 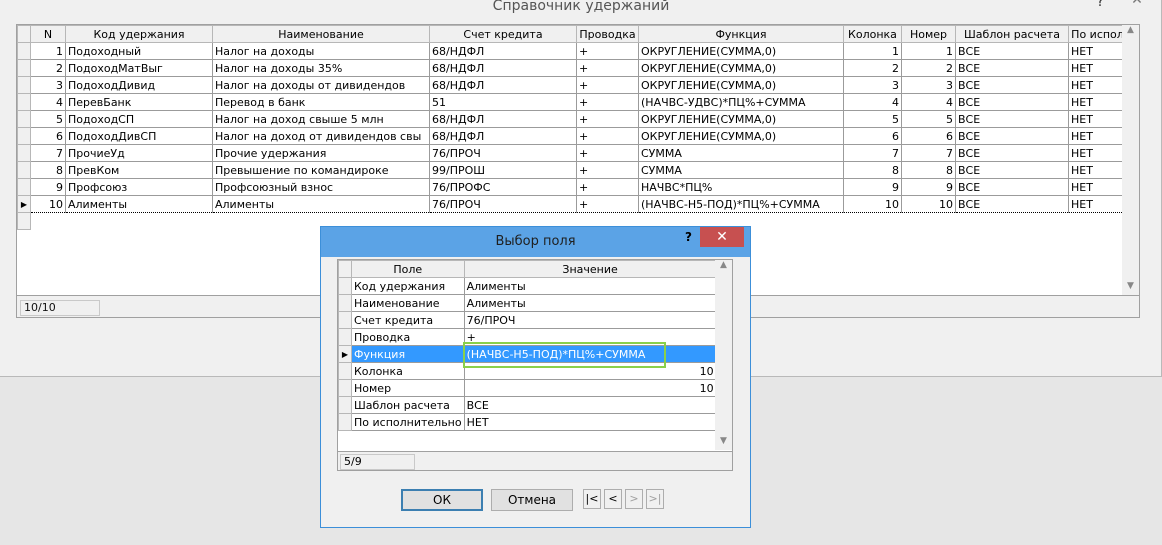 I want to click on cell-col: 8, so click(x=872, y=170).